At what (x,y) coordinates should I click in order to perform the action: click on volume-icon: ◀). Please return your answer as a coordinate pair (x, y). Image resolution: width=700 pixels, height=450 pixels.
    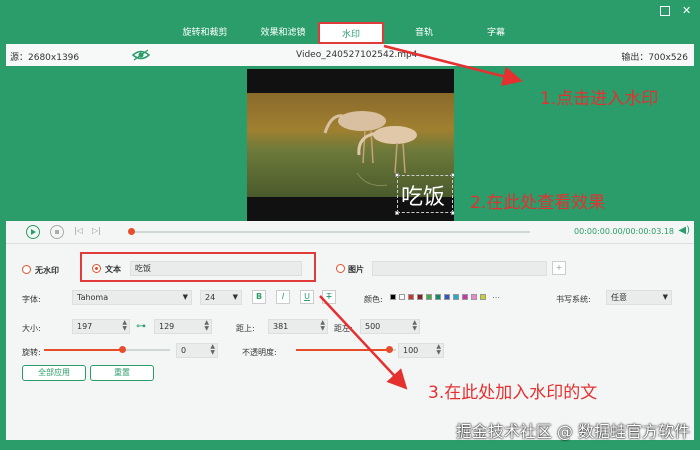
    Looking at the image, I should click on (684, 230).